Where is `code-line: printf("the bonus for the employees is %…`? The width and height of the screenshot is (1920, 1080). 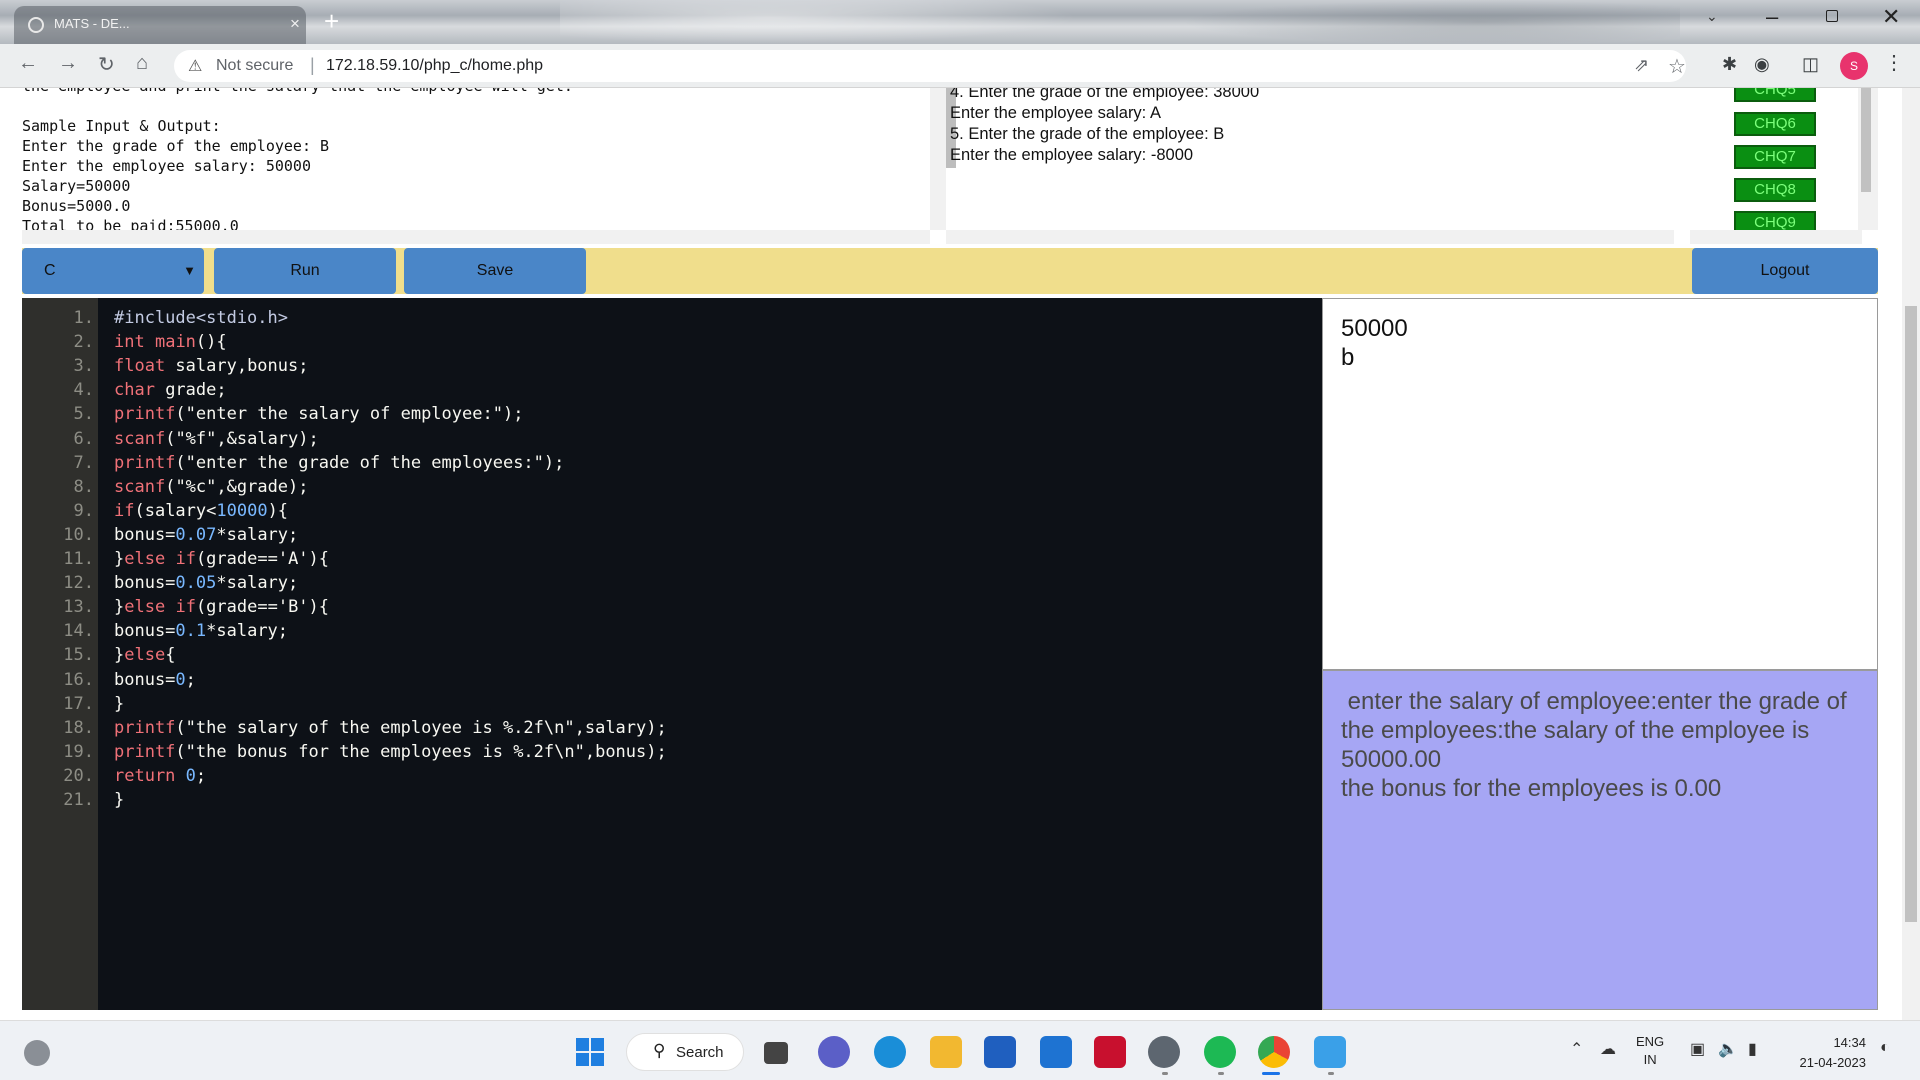
code-line: printf("the bonus for the employees is %… is located at coordinates (390, 752).